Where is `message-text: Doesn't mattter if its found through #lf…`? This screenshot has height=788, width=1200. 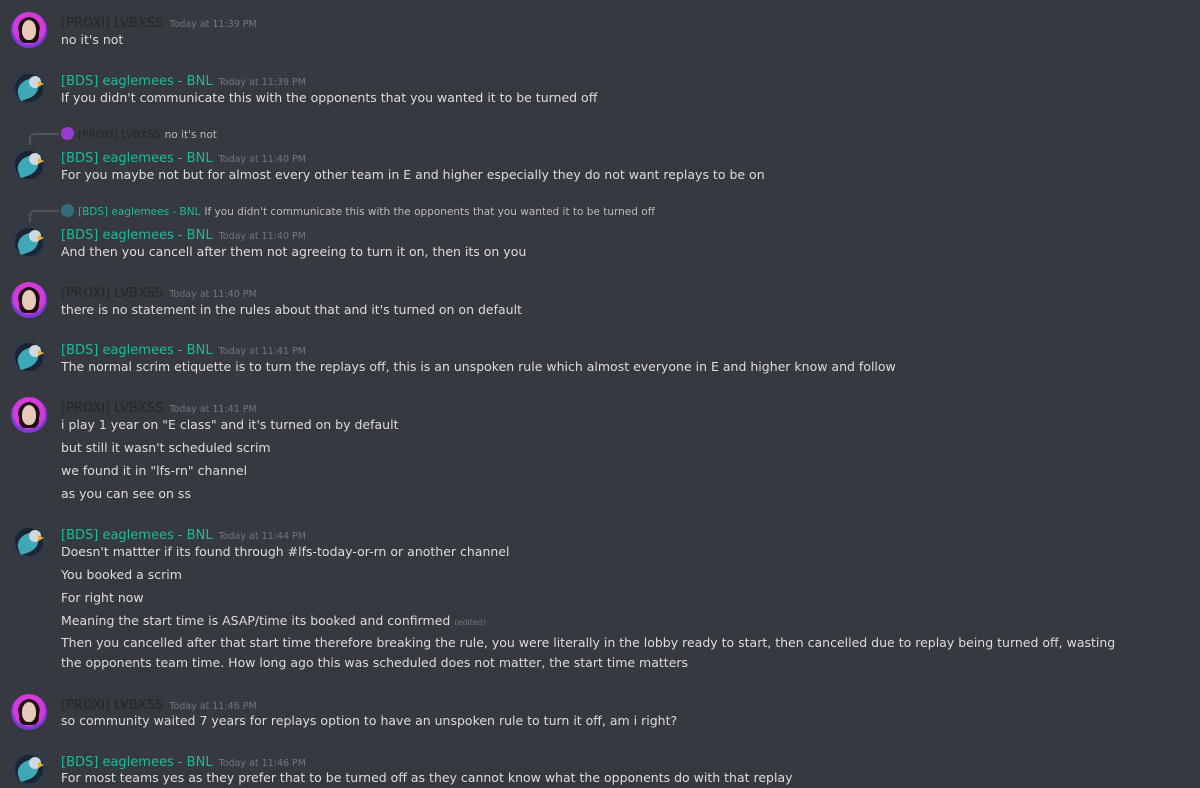 message-text: Doesn't mattter if its found through #lf… is located at coordinates (285, 551).